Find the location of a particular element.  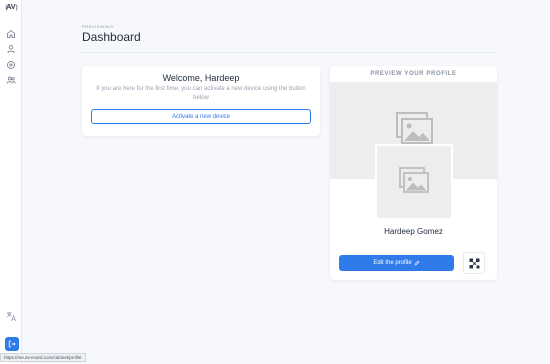

home-icon is located at coordinates (11, 34).